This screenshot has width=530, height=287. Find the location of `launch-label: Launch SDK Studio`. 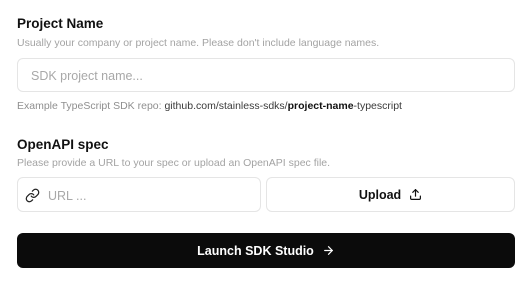

launch-label: Launch SDK Studio is located at coordinates (255, 250).